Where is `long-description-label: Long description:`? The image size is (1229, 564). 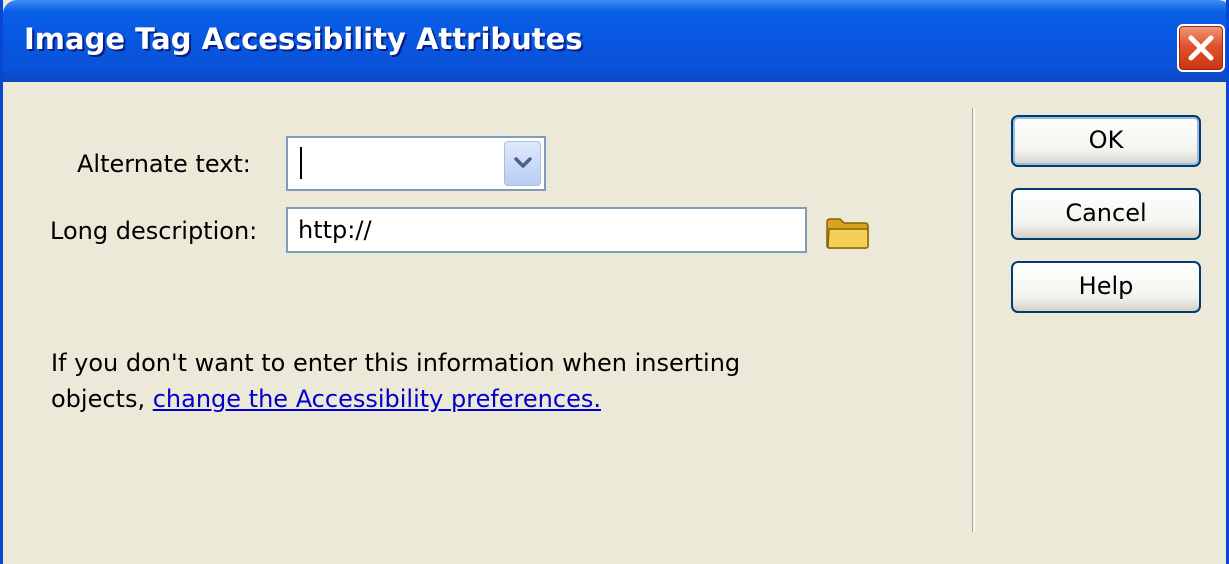
long-description-label: Long description: is located at coordinates (154, 231).